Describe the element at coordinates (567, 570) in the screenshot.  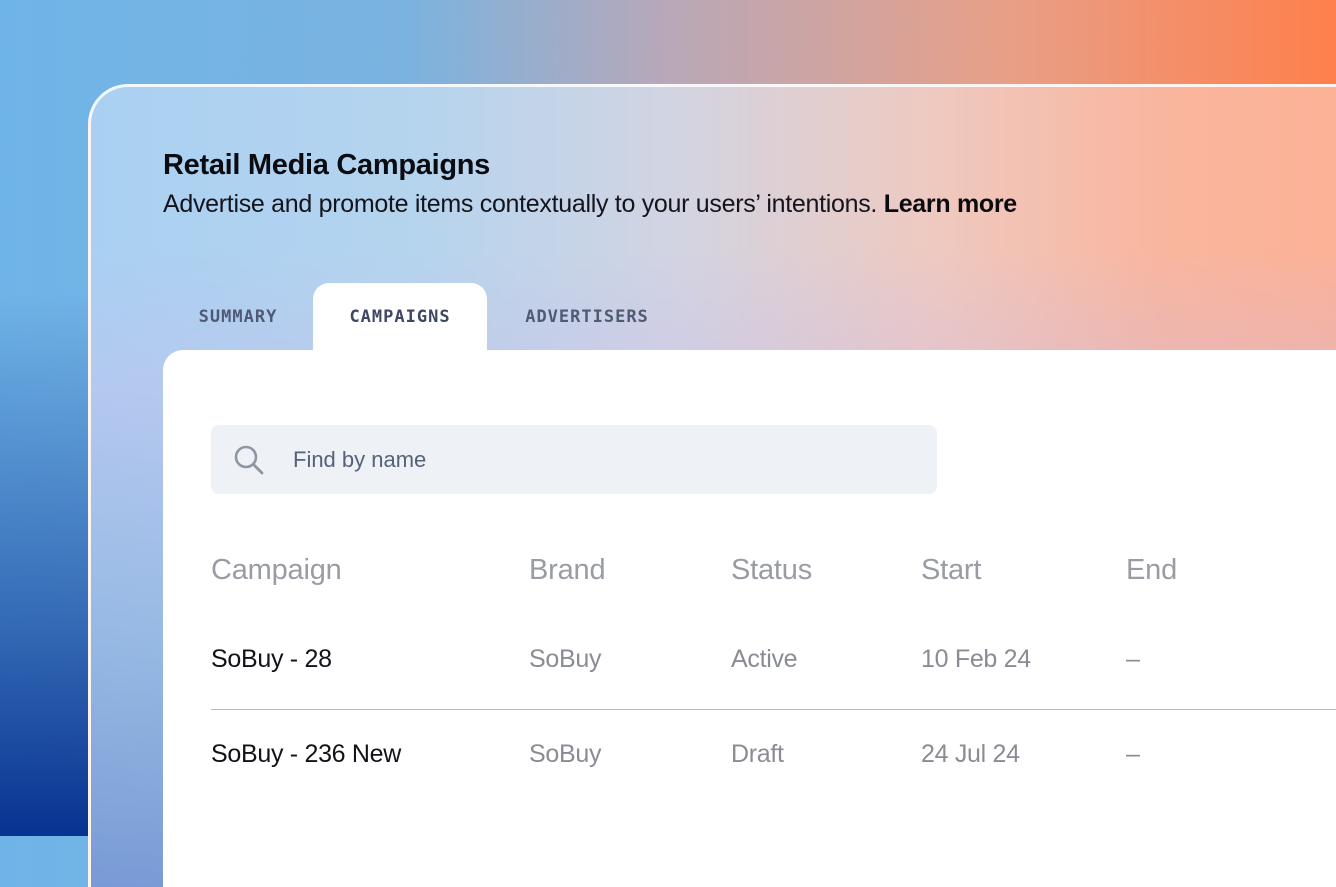
I see `column-header-brand: Brand` at that location.